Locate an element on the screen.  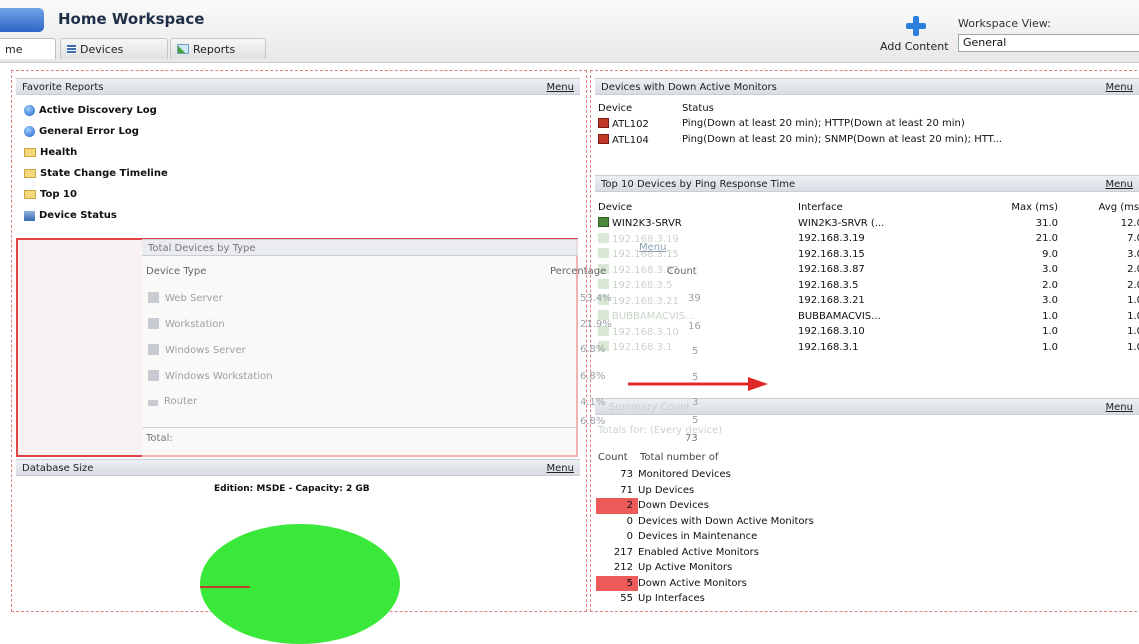
table-row: 192.168.3.1 192.168.3.1 1.0 1.0 is located at coordinates (868, 348).